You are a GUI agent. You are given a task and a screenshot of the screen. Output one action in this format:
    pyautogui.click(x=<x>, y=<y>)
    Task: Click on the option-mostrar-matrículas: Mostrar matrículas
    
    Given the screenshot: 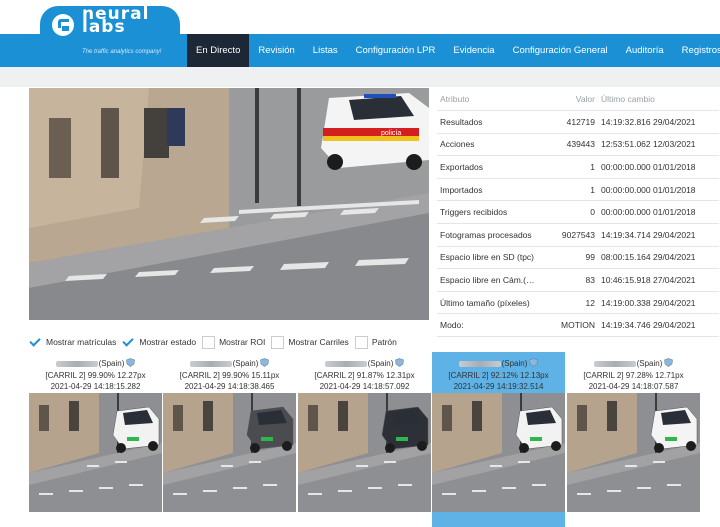 What is the action you would take?
    pyautogui.click(x=72, y=342)
    